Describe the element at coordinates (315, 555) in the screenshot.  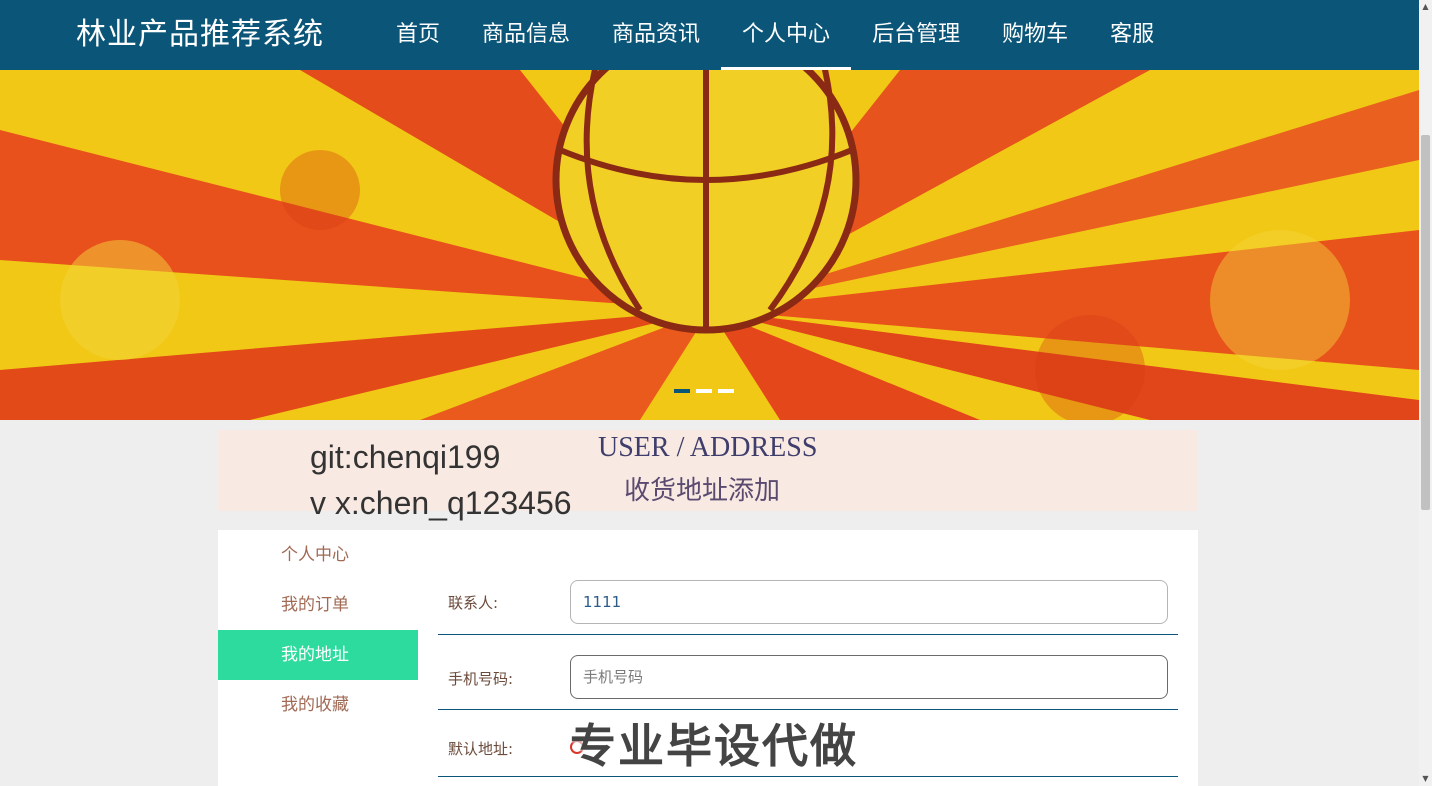
I see `sidebar-heading: 个人中心` at that location.